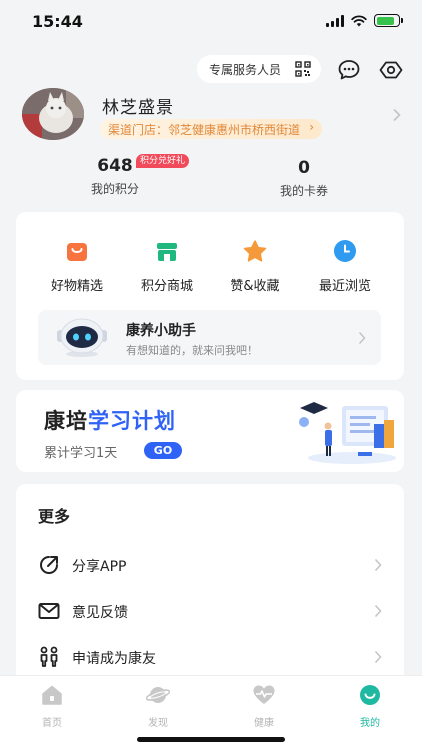  What do you see at coordinates (161, 331) in the screenshot?
I see `assistant-title: 康养小助手` at bounding box center [161, 331].